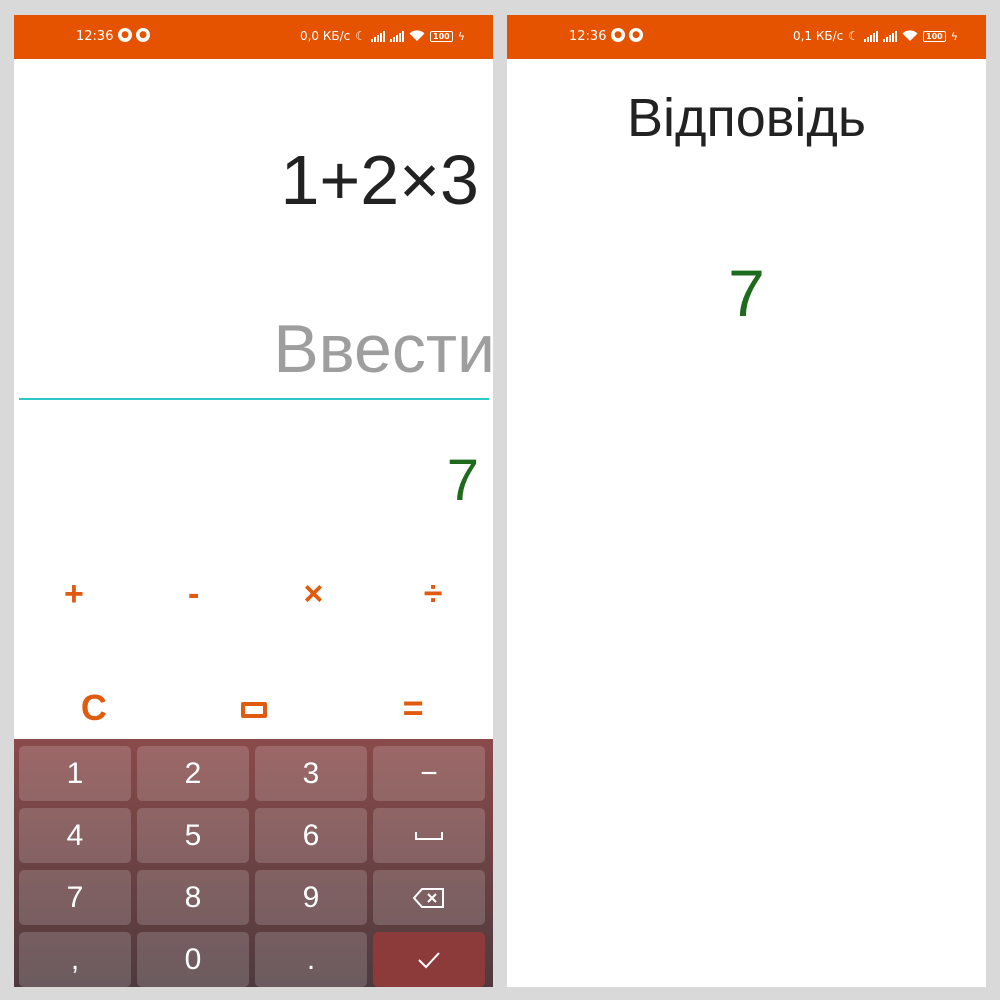 Image resolution: width=1000 pixels, height=1000 pixels. Describe the element at coordinates (379, 180) in the screenshot. I see `expression-display: 1+2×3` at that location.